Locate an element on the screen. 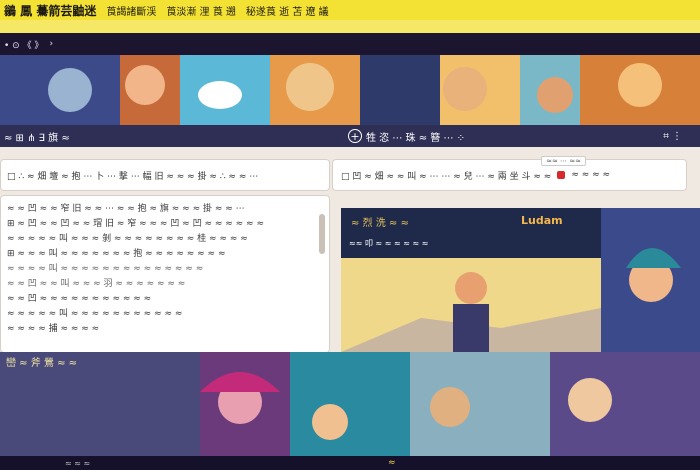 This screenshot has width=700, height=470. list-item: ≈ ≈ ≈ ≈ ≈ 叫 ≈ ≈ ≈ ≈ ≈ ≈ ≈ ≈ ≈ ≈ ≈ is located at coordinates (95, 314).